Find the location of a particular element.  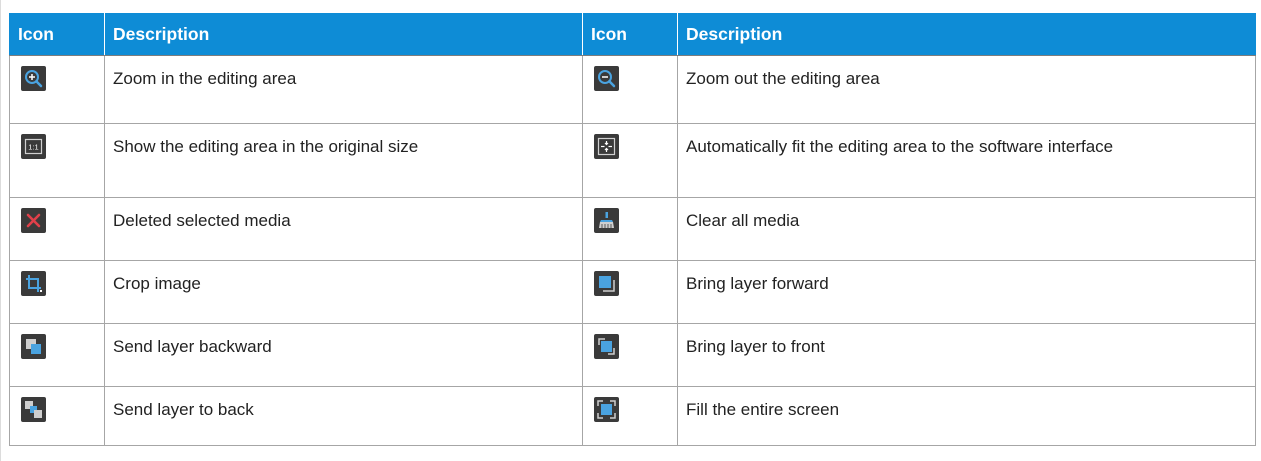

bring-to-front-icon is located at coordinates (606, 346).